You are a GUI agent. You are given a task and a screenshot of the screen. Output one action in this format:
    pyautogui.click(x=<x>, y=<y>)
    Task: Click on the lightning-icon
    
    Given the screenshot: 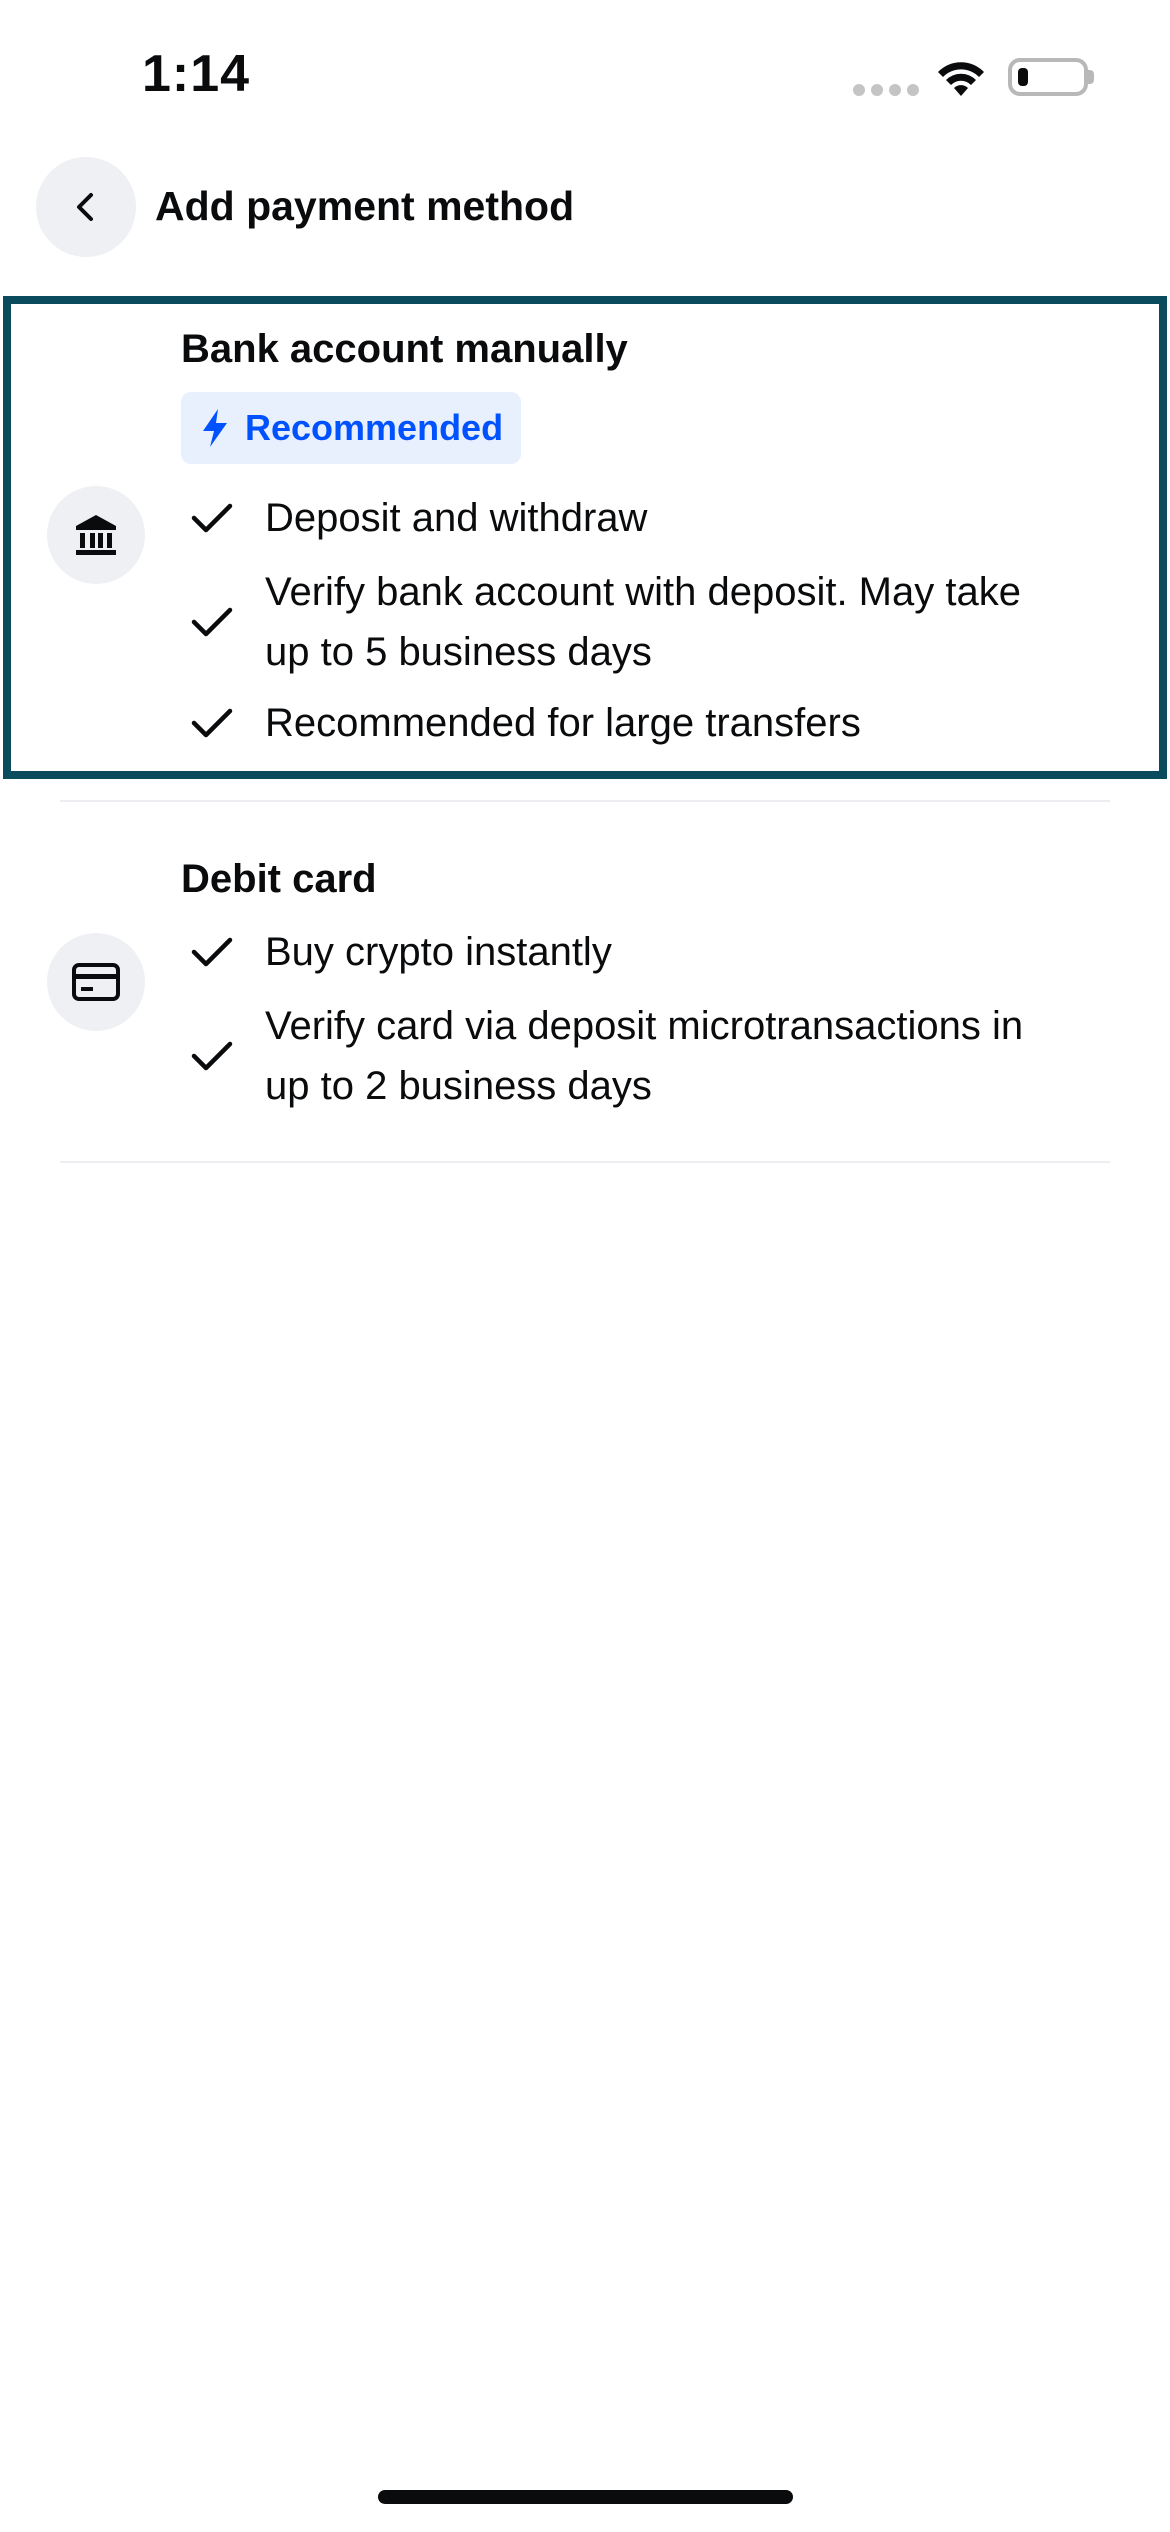 What is the action you would take?
    pyautogui.click(x=215, y=428)
    